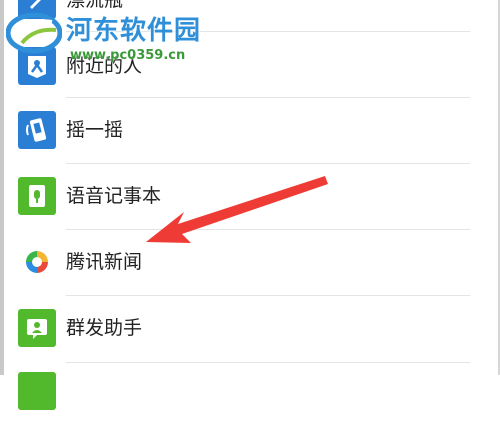 This screenshot has width=500, height=434. Describe the element at coordinates (114, 196) in the screenshot. I see `list-item-label: 语音记事本` at that location.